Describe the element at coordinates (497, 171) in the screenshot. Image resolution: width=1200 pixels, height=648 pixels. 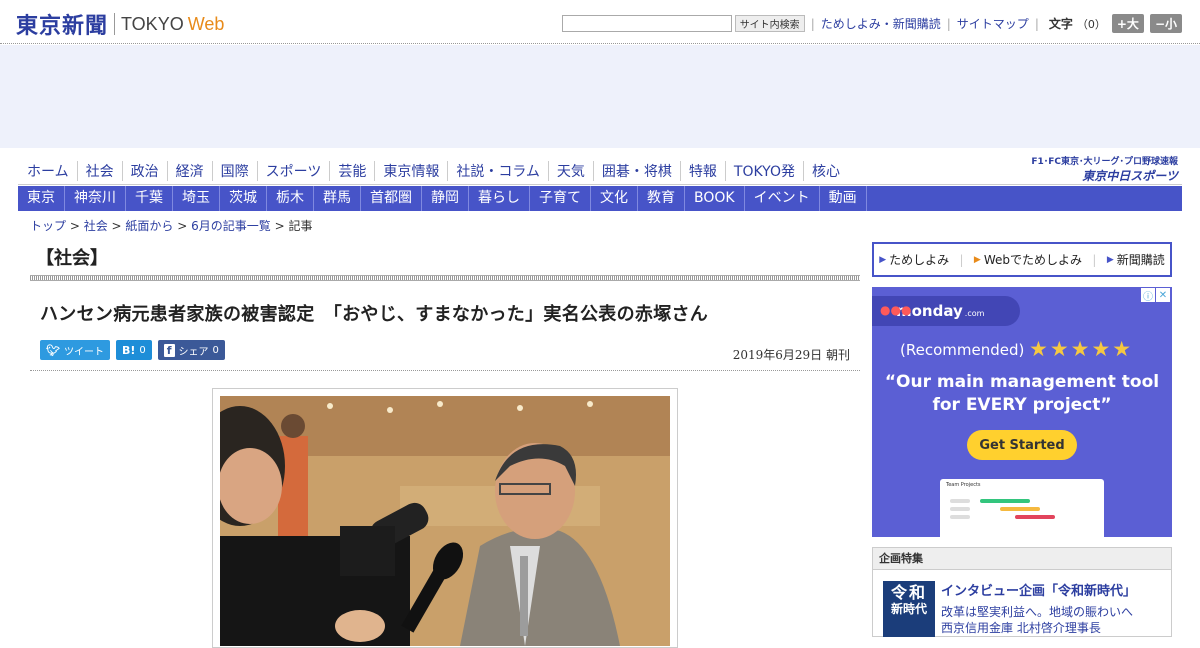
I see `nav-item-editorial: 社説・コラム` at that location.